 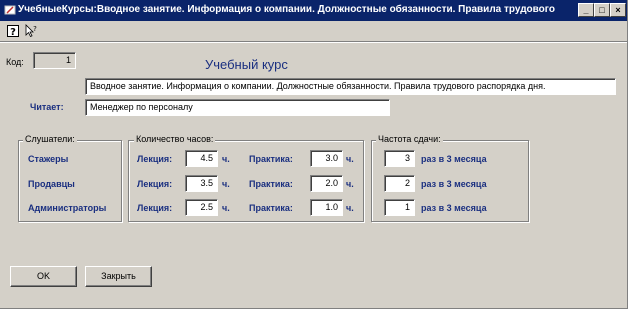 I want to click on hours-group-title: Количество часов:, so click(x=175, y=139).